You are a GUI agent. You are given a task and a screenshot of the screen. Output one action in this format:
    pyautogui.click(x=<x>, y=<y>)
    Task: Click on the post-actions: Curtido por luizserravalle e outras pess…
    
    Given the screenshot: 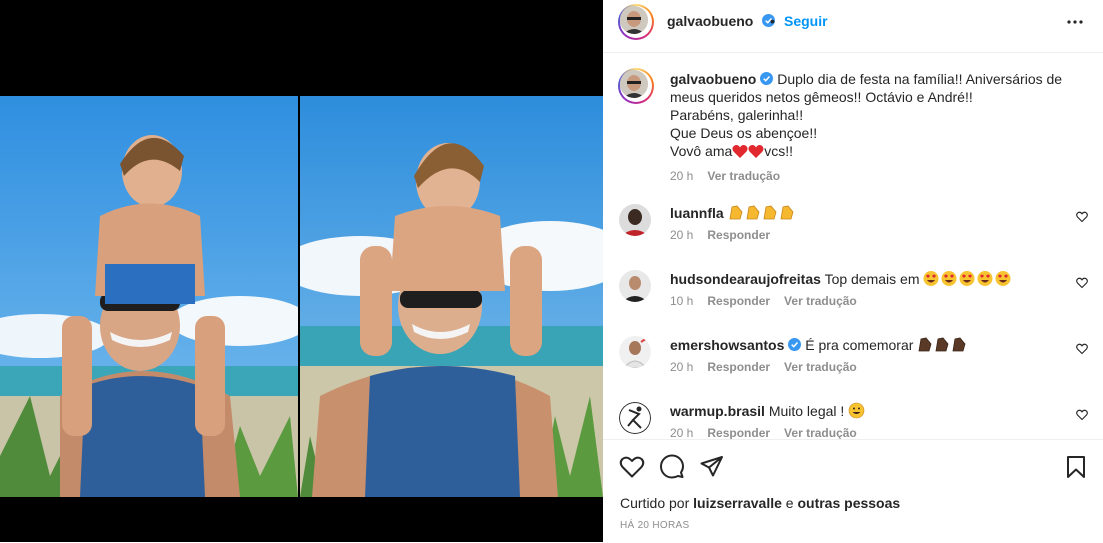 What is the action you would take?
    pyautogui.click(x=853, y=491)
    